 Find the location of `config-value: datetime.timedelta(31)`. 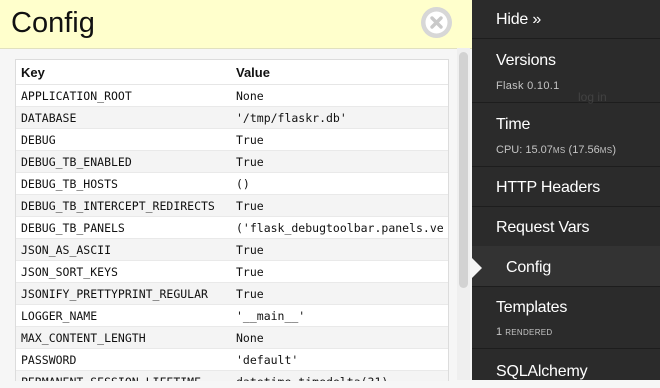

config-value: datetime.timedelta(31) is located at coordinates (339, 375).